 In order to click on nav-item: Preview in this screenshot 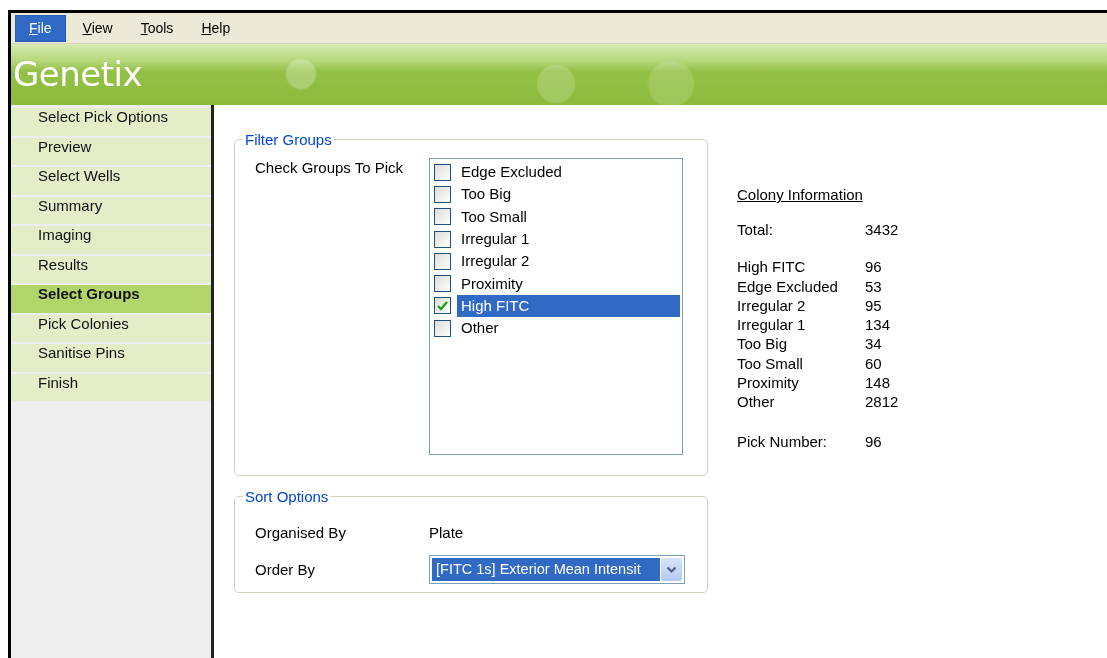, I will do `click(111, 151)`.